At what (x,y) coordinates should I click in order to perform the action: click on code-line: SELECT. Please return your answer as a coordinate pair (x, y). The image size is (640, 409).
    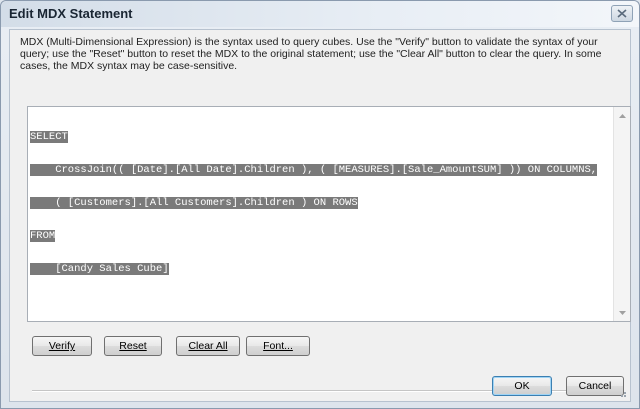
    Looking at the image, I should click on (49, 137).